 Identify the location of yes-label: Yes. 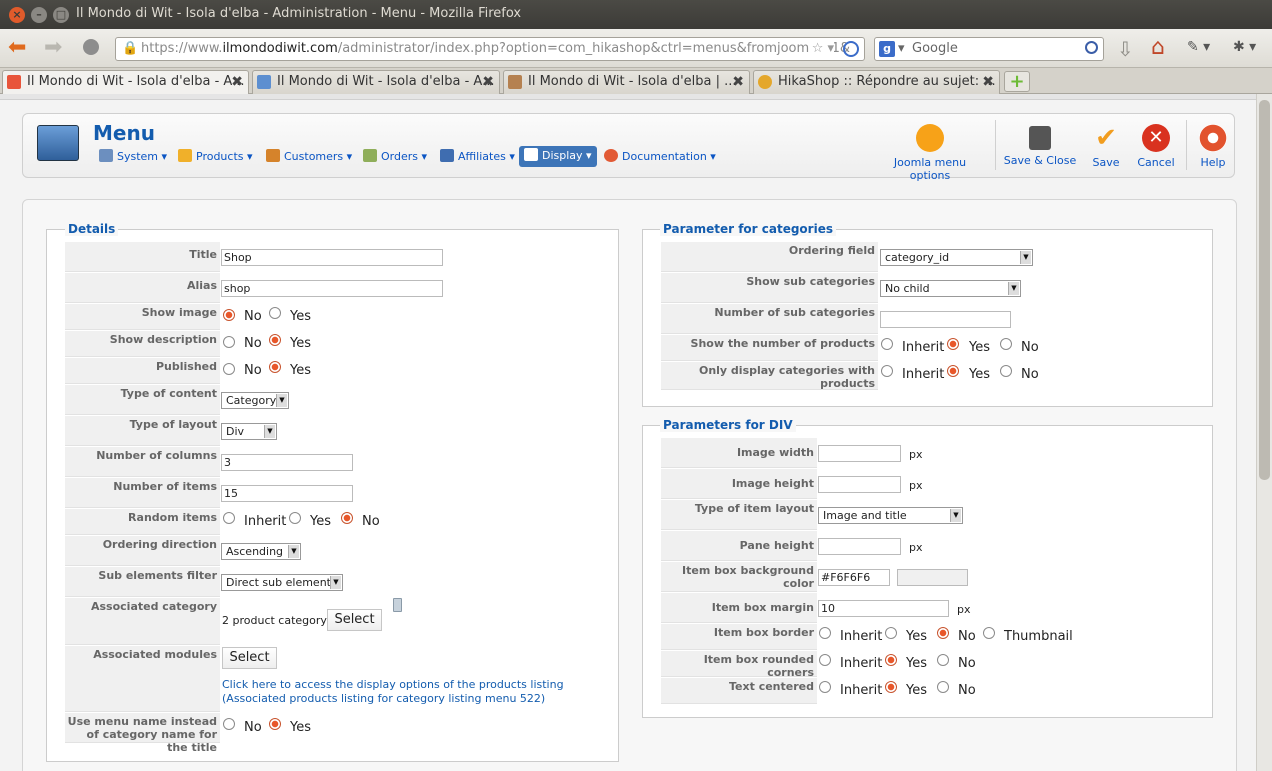
(916, 690).